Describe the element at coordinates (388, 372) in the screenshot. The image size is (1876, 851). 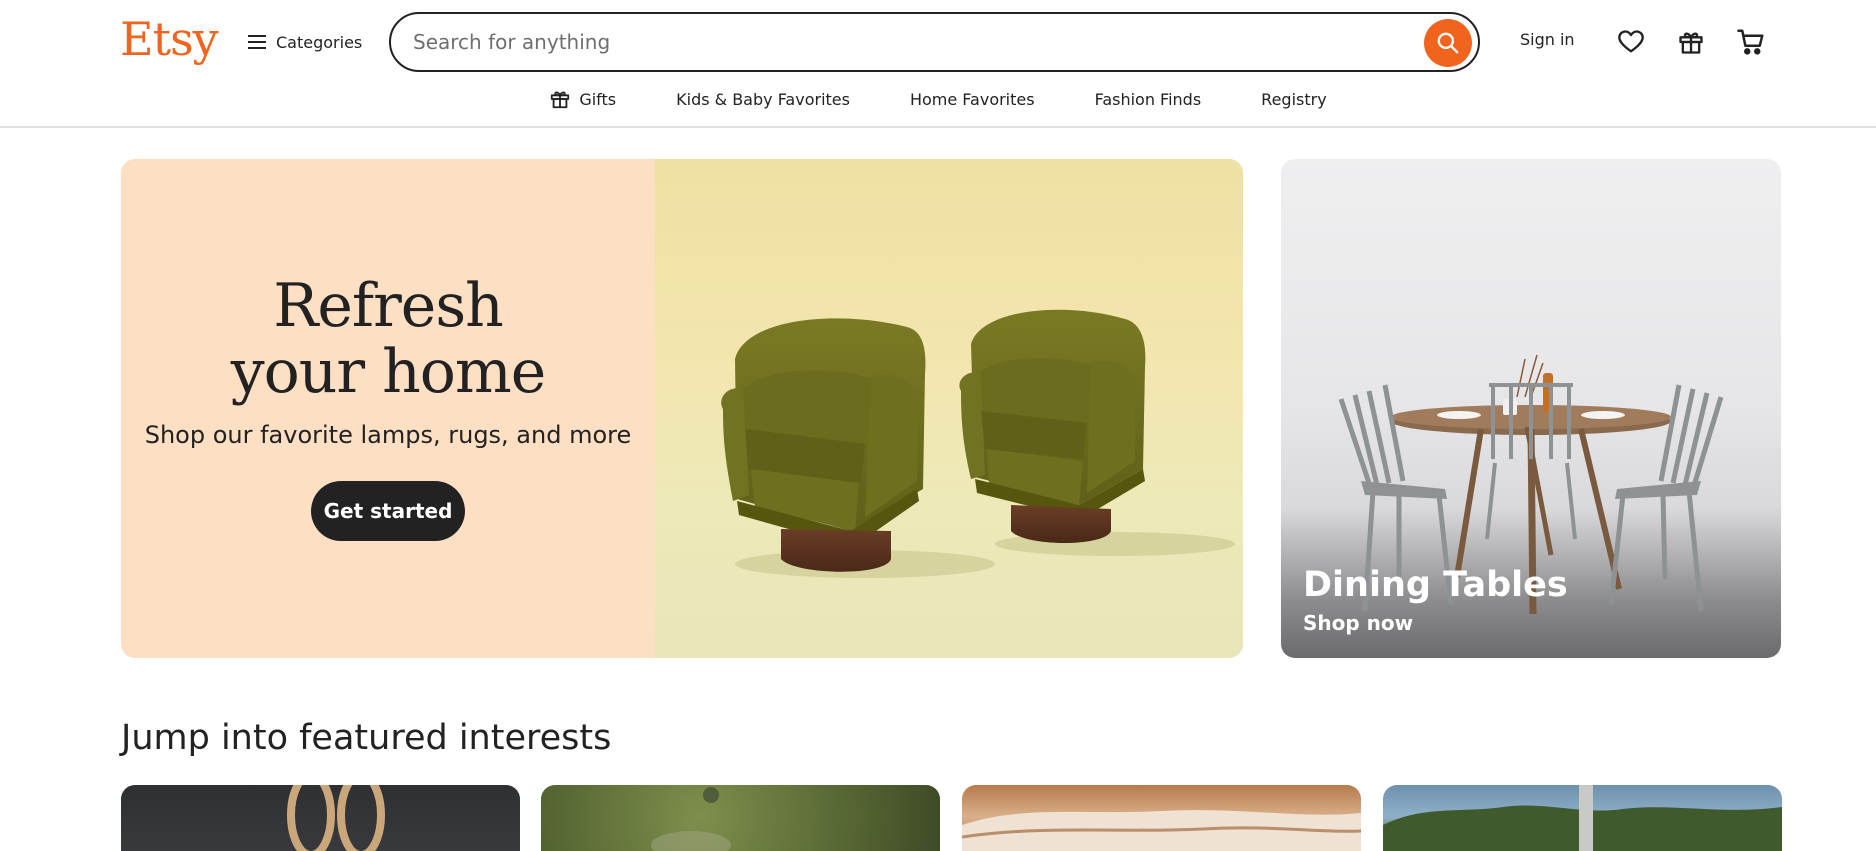
I see `hero-title-line2: your home` at that location.